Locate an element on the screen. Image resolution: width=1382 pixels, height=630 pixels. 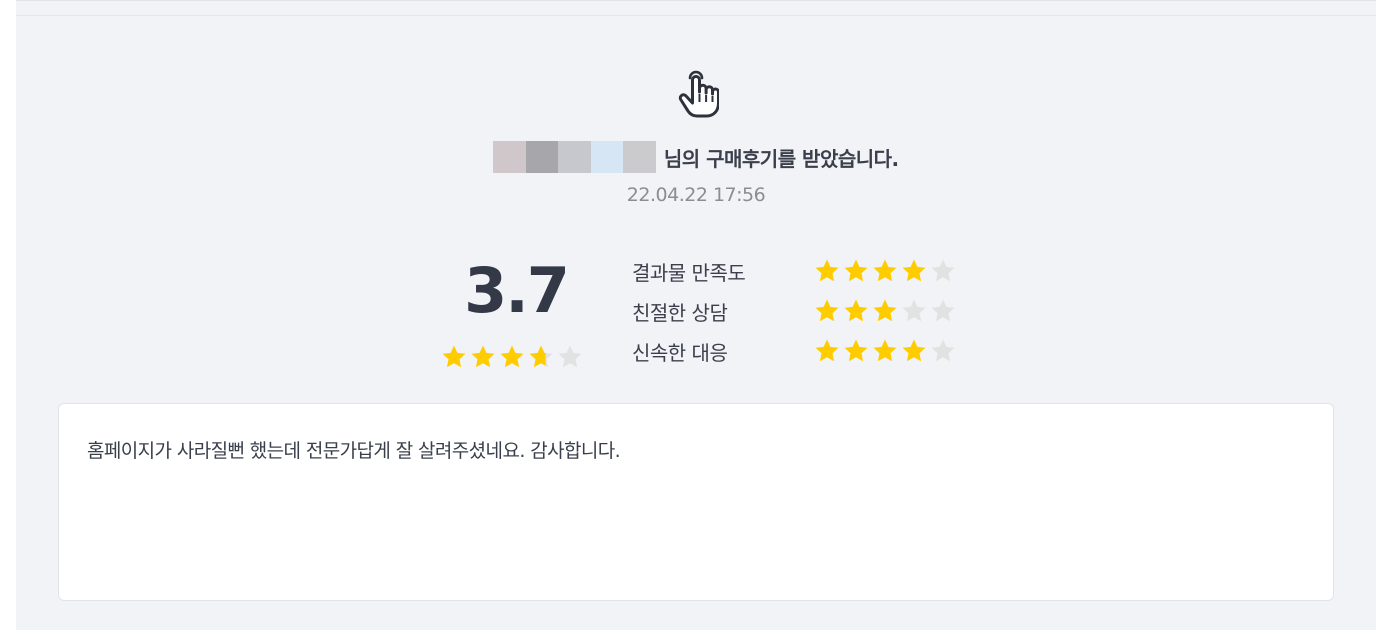
criteria-label: 결과물 만족도 is located at coordinates (689, 273).